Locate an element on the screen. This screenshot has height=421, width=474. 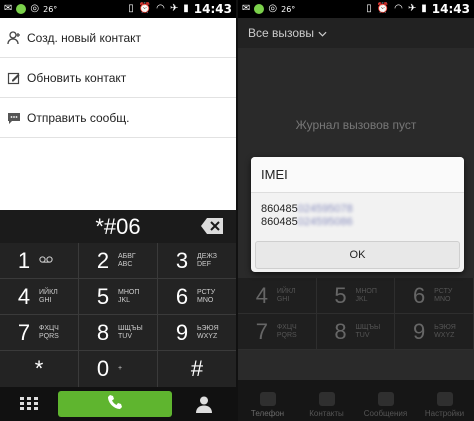
keypad-row: 4 ИЙКЛ GHI 5 МНОП JKL 6 РСТУ MNO is located at coordinates (356, 296).